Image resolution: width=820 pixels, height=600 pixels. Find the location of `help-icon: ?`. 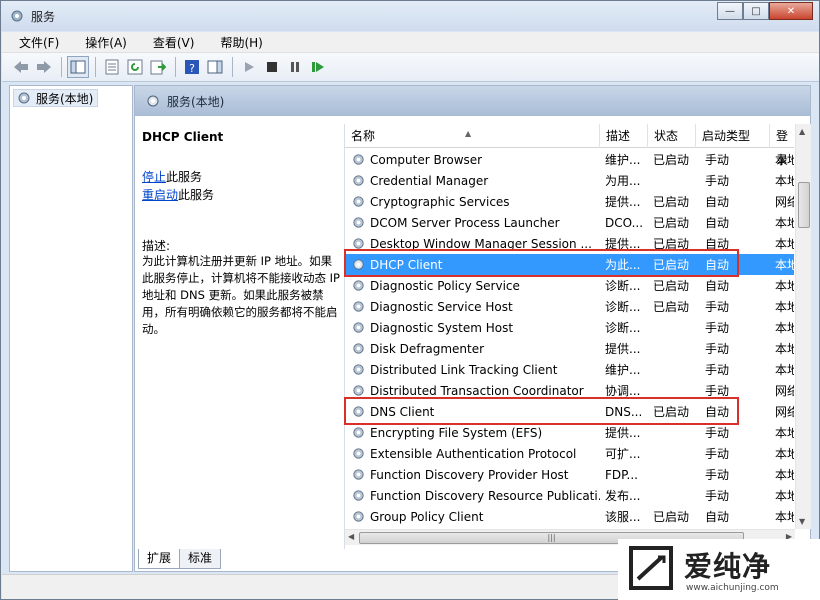

help-icon: ? is located at coordinates (192, 67).